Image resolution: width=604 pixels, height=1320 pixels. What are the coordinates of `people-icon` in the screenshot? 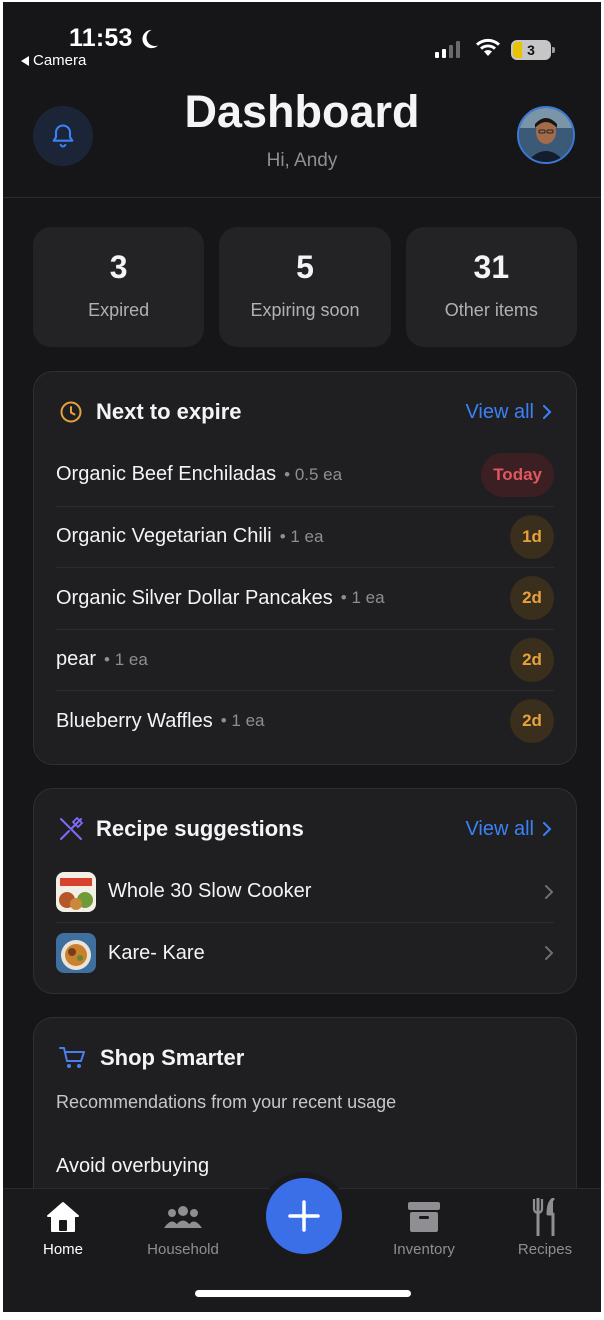 It's located at (183, 1217).